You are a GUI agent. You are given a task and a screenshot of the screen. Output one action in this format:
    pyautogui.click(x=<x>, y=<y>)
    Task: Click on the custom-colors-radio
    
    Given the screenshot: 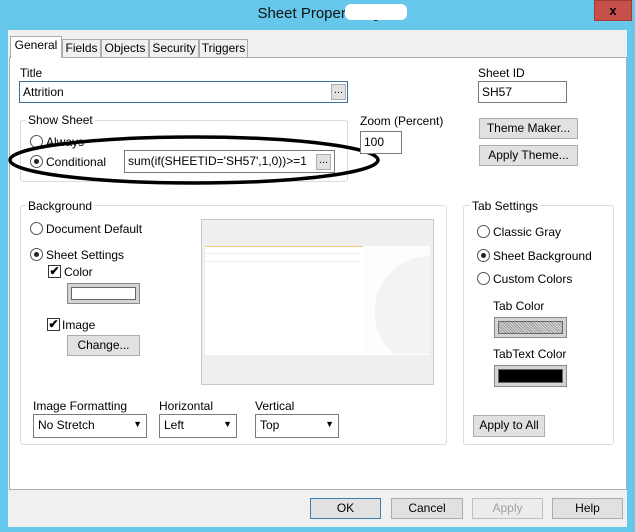 What is the action you would take?
    pyautogui.click(x=483, y=278)
    